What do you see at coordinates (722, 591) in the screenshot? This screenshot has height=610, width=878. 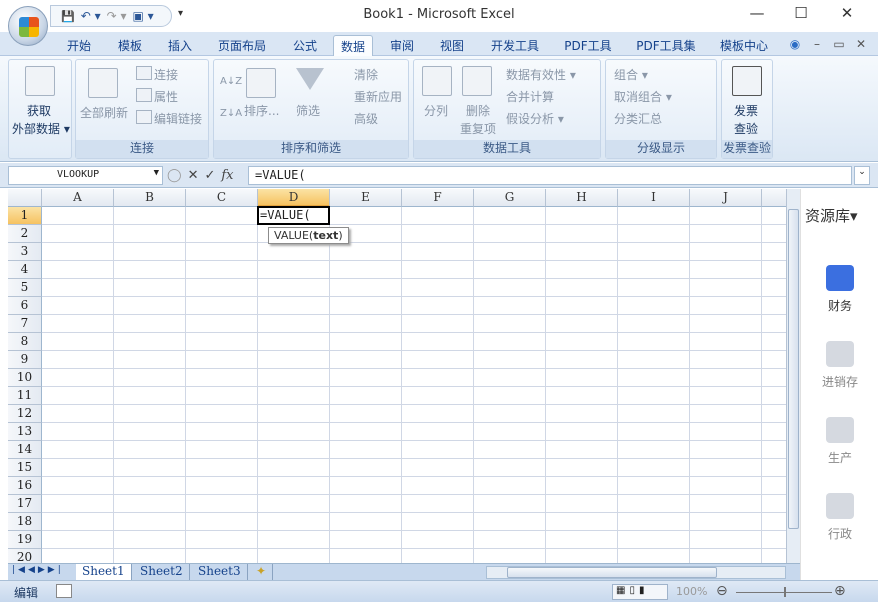 I see `zoom-out-icon: ⊖` at bounding box center [722, 591].